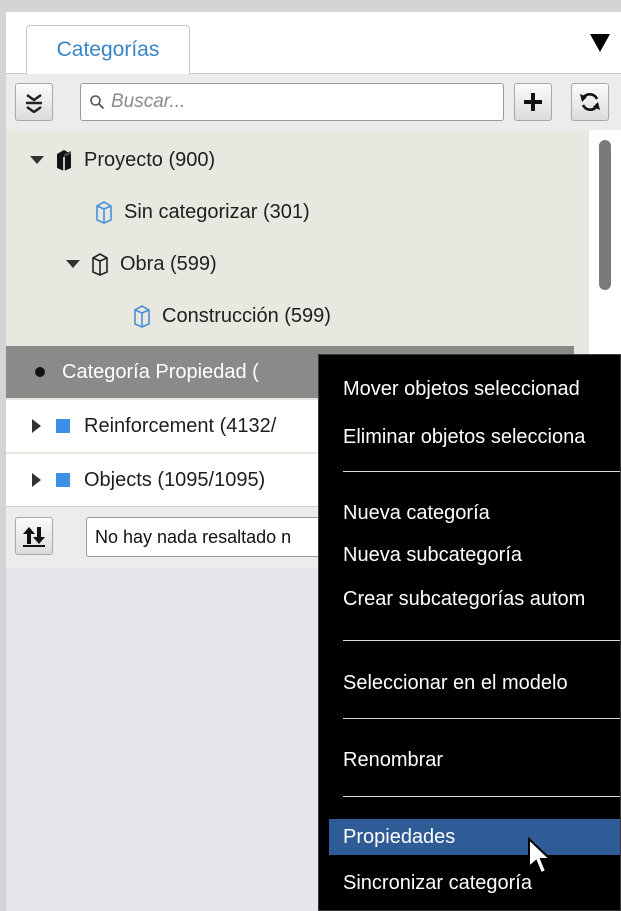 The image size is (621, 911). I want to click on sort-arrows-icon, so click(34, 537).